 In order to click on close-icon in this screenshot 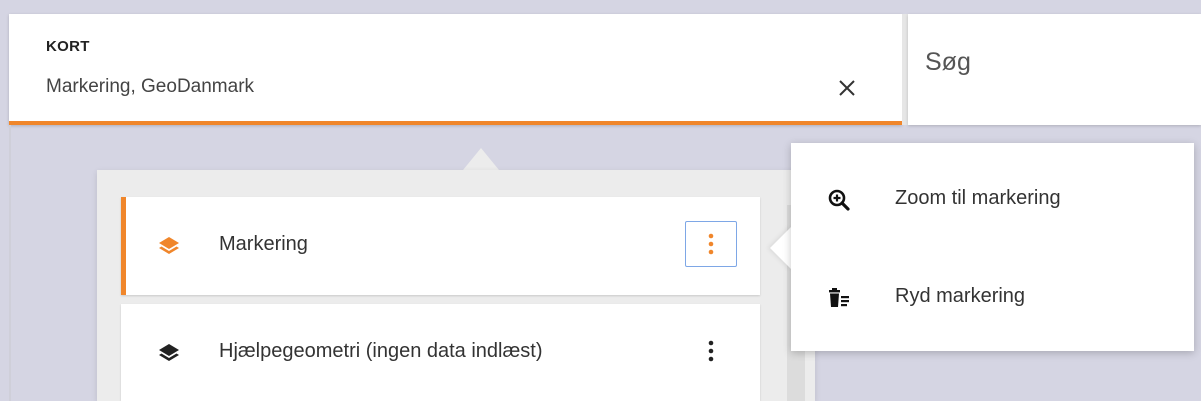, I will do `click(847, 88)`.